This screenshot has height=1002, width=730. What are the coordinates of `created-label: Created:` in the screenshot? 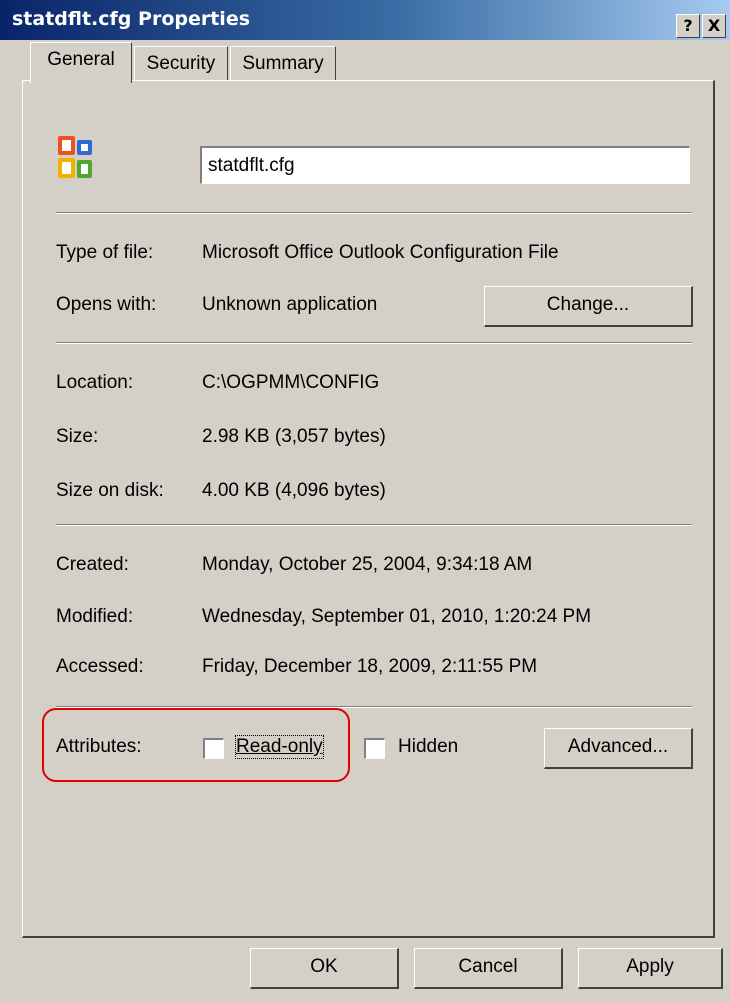 It's located at (92, 564).